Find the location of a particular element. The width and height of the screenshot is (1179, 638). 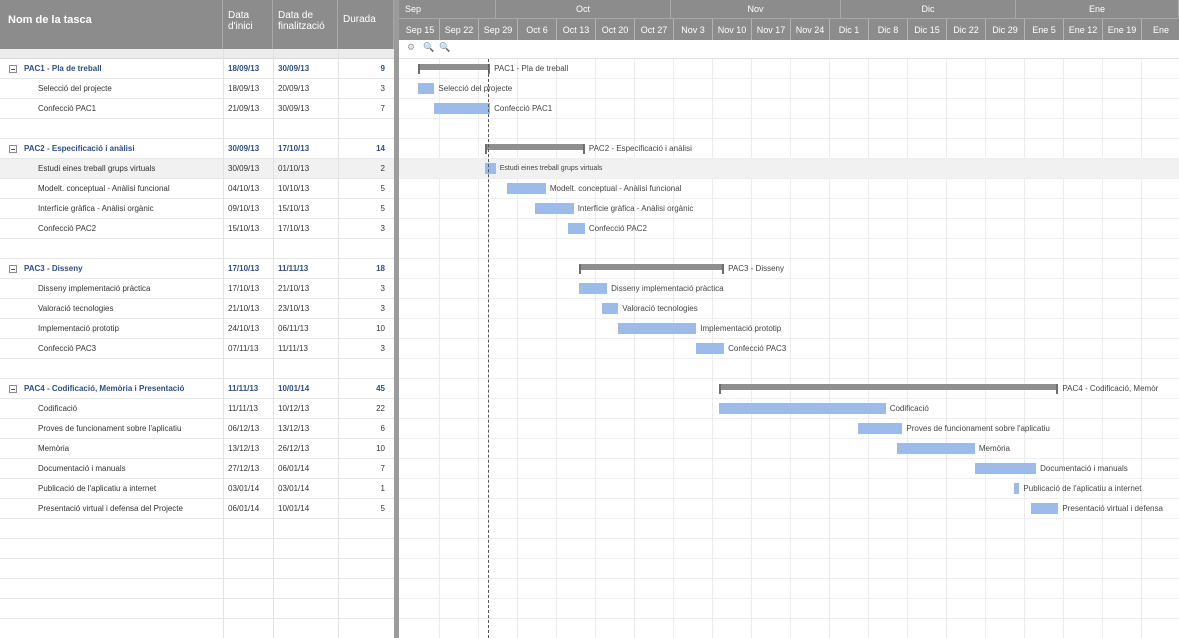

gantt-row: Codificació is located at coordinates (789, 409).